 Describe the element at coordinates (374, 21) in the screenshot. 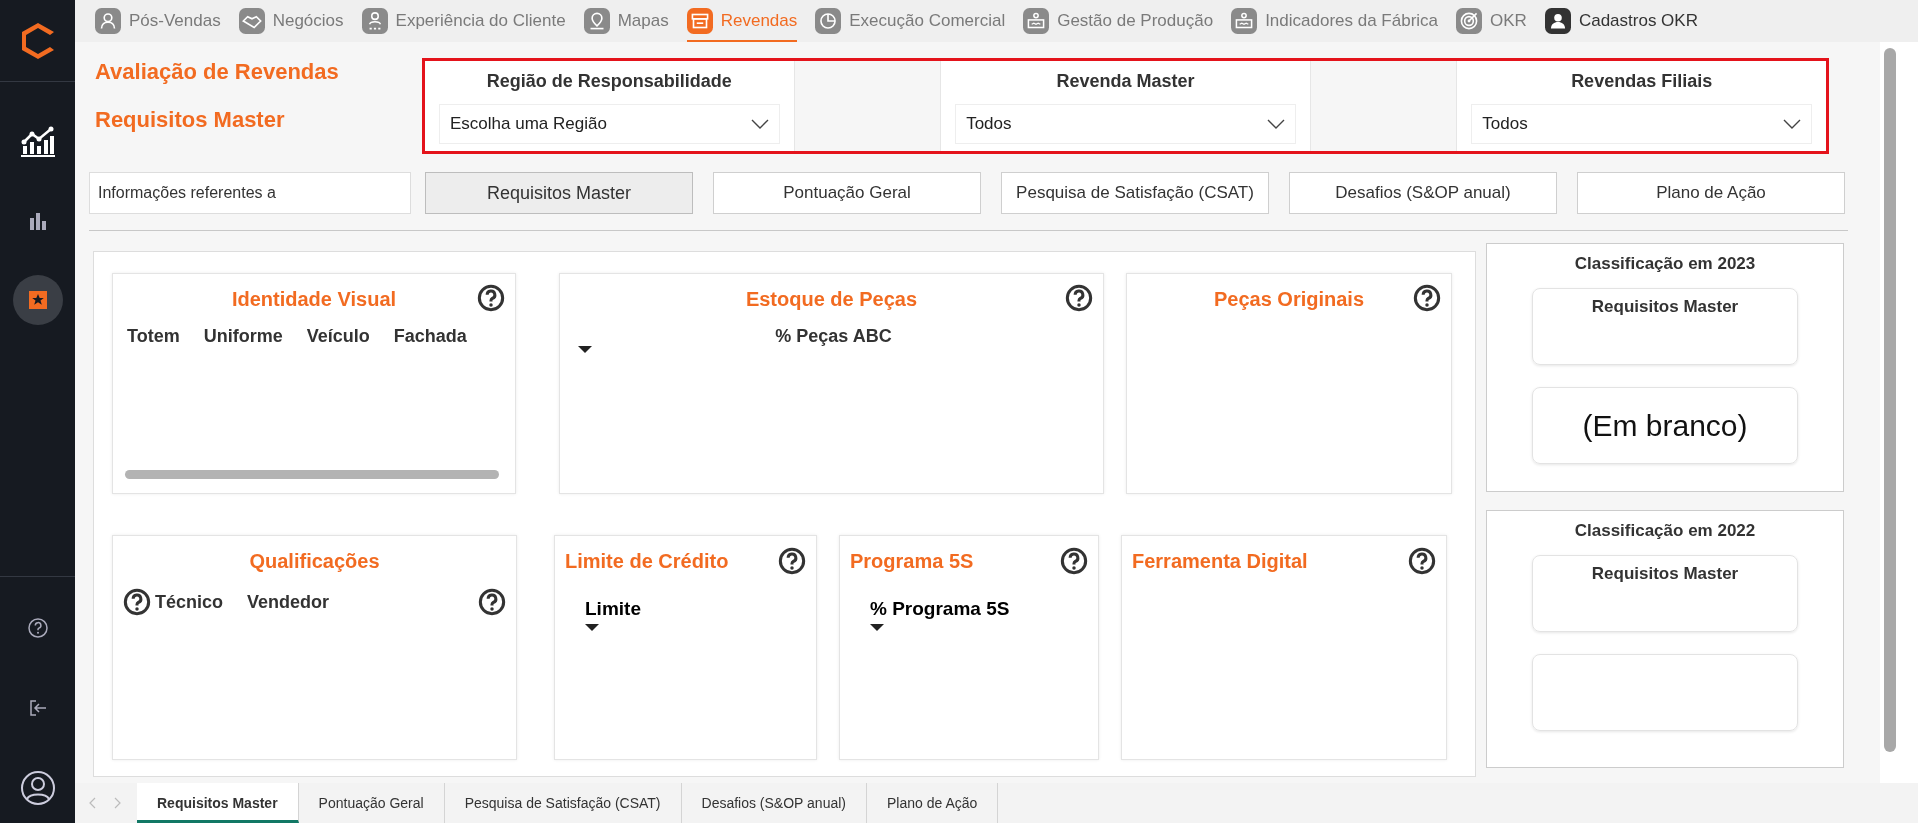

I see `person-stars-icon` at that location.